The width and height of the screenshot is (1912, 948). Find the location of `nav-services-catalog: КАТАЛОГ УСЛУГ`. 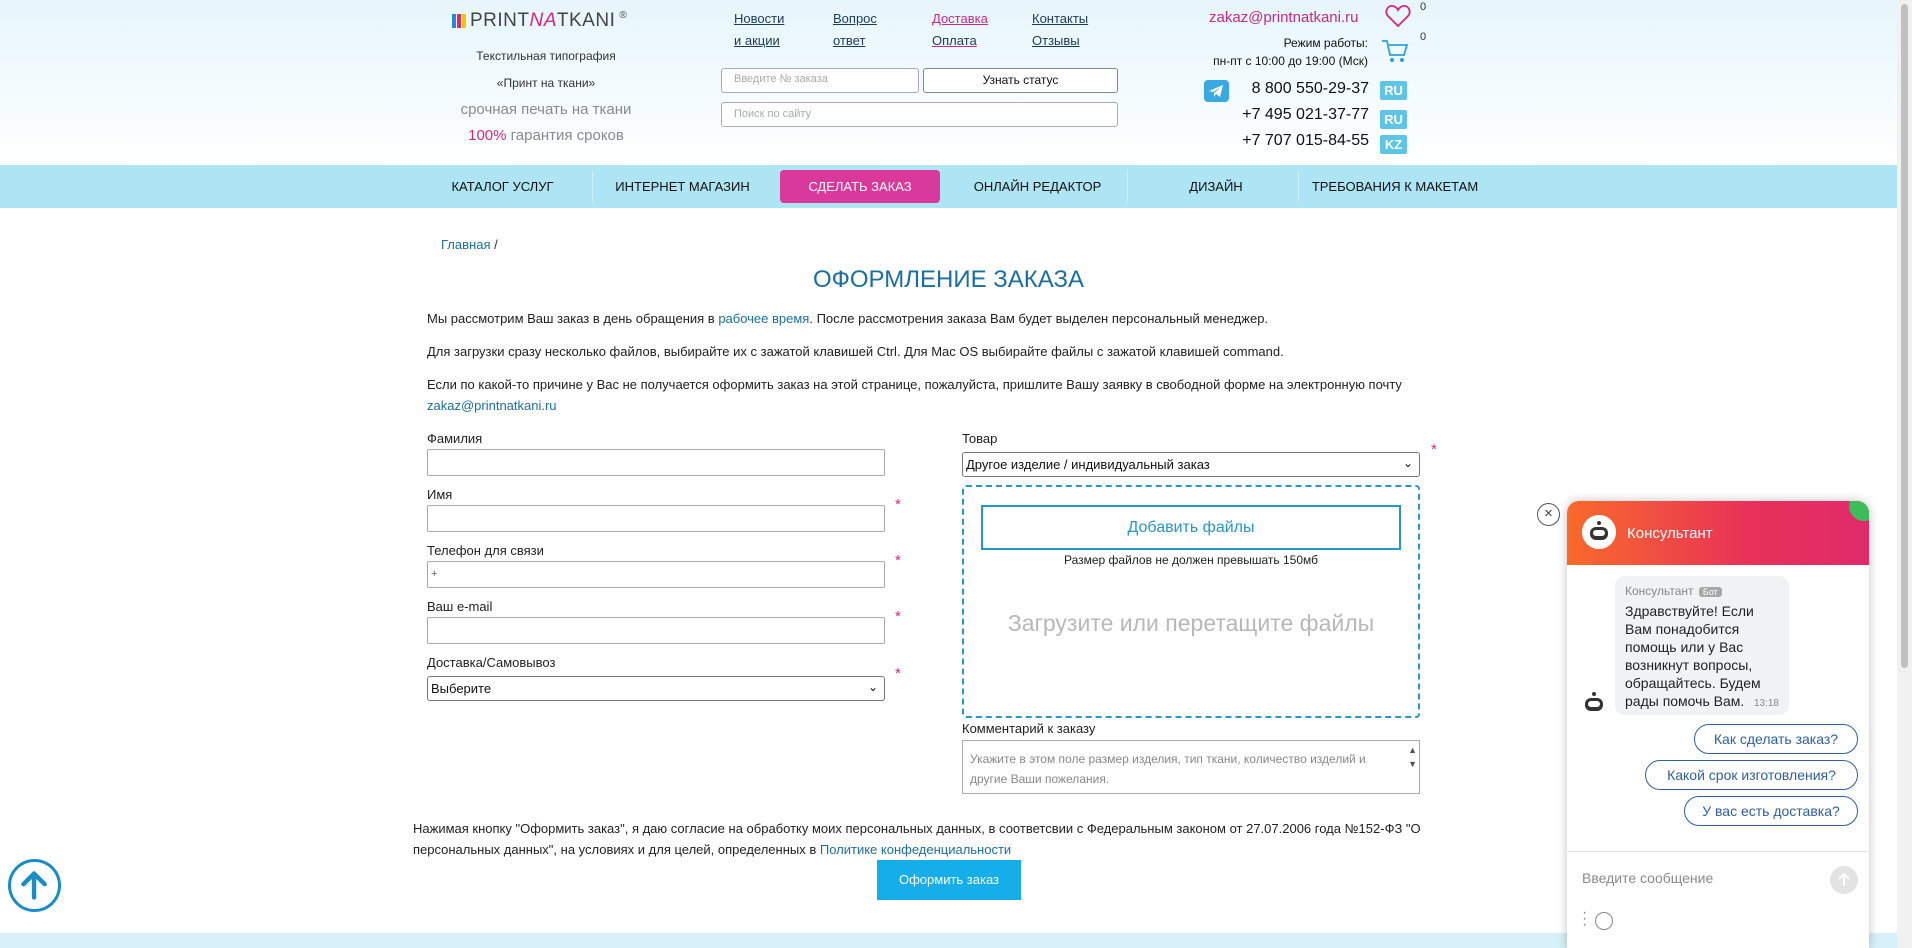

nav-services-catalog: КАТАЛОГ УСЛУГ is located at coordinates (502, 186).